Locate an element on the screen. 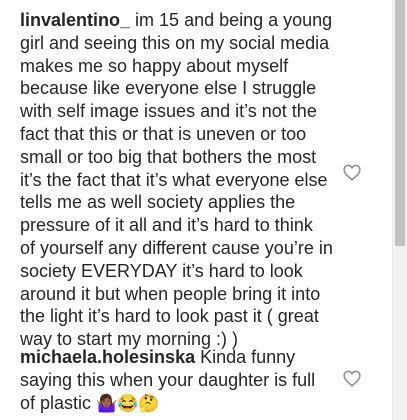  comment-username: linvalentino_ is located at coordinates (75, 20).